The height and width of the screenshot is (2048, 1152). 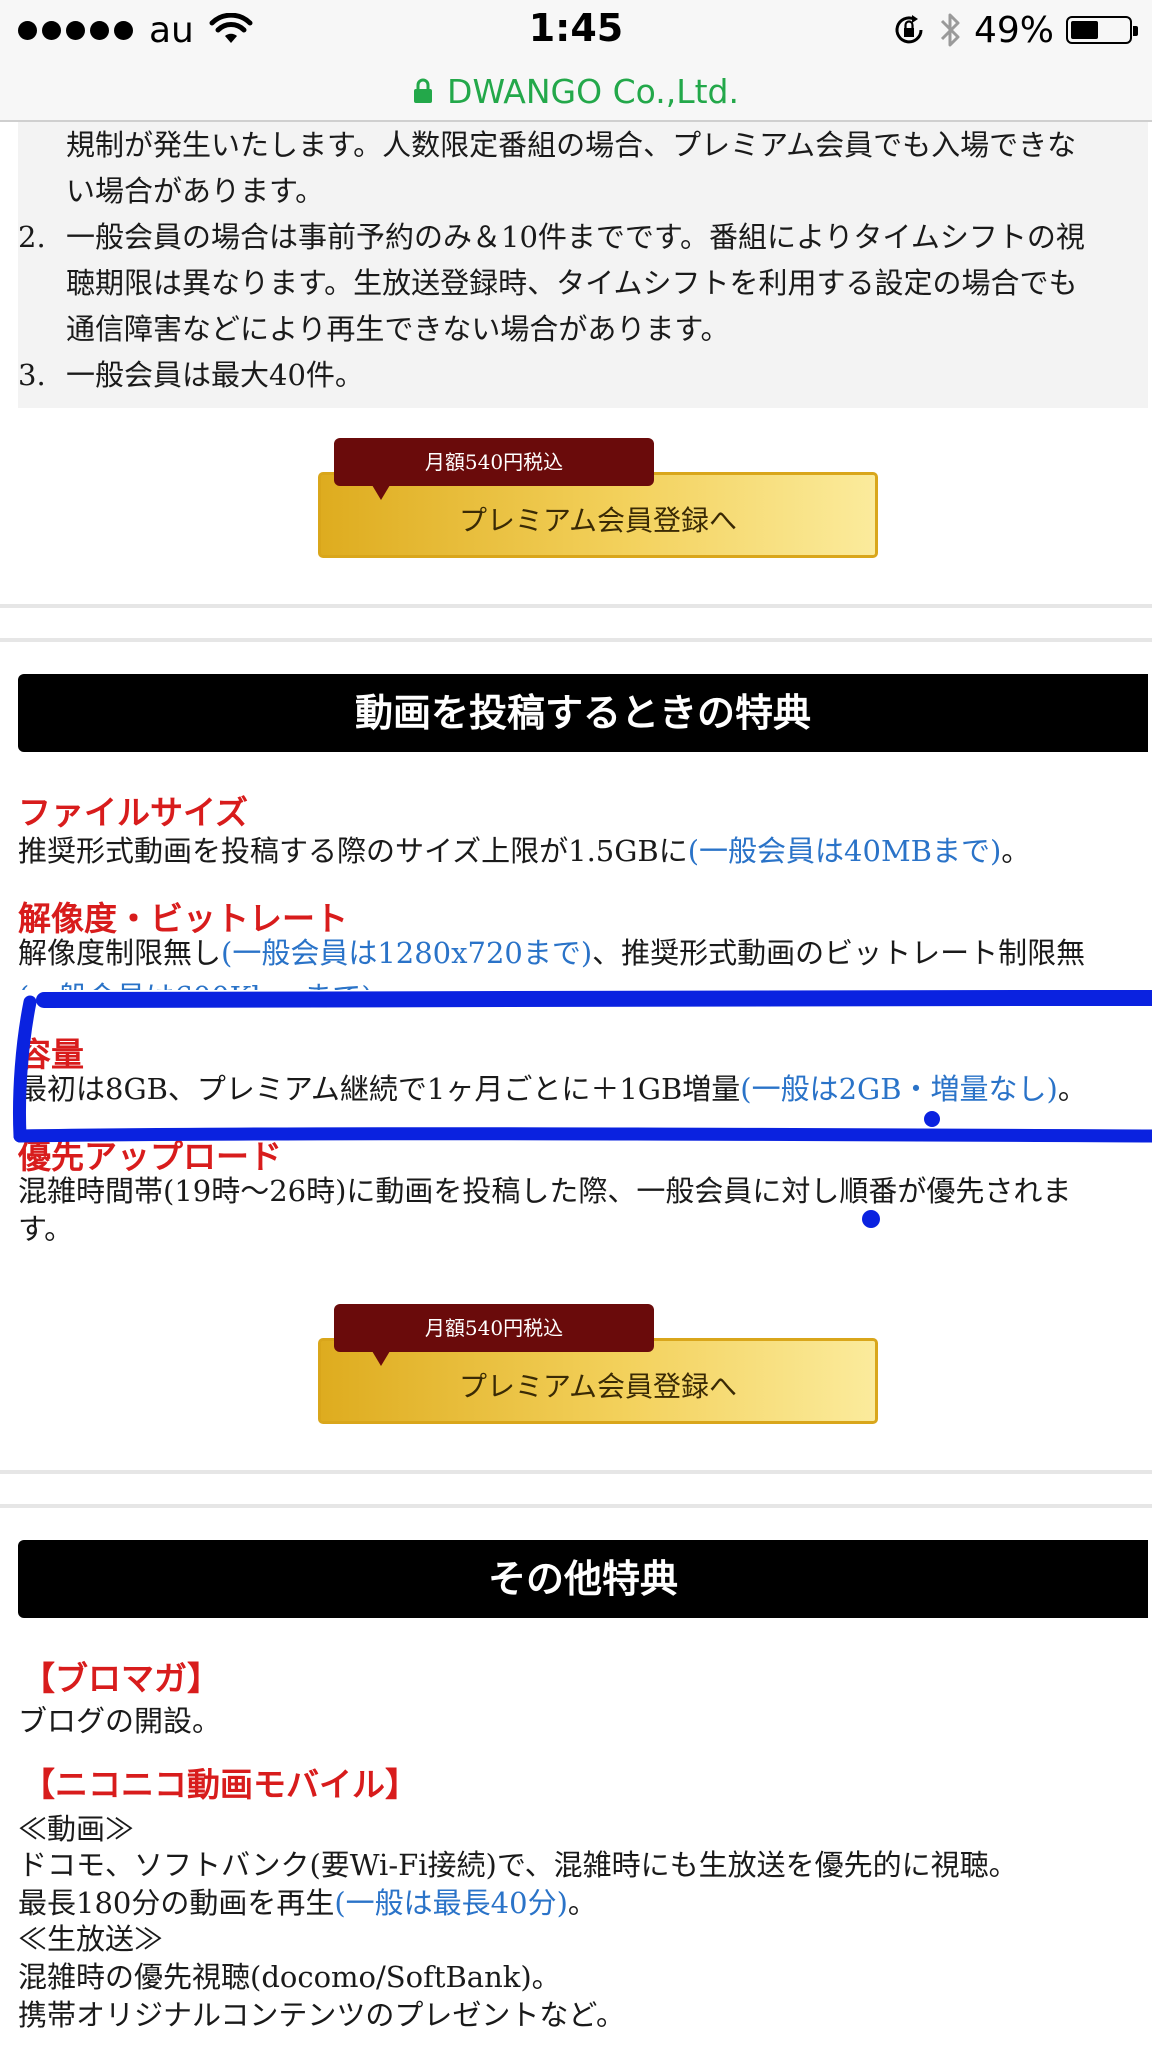 I want to click on feature-link: (一般会員は1280x720まで), so click(x=406, y=953).